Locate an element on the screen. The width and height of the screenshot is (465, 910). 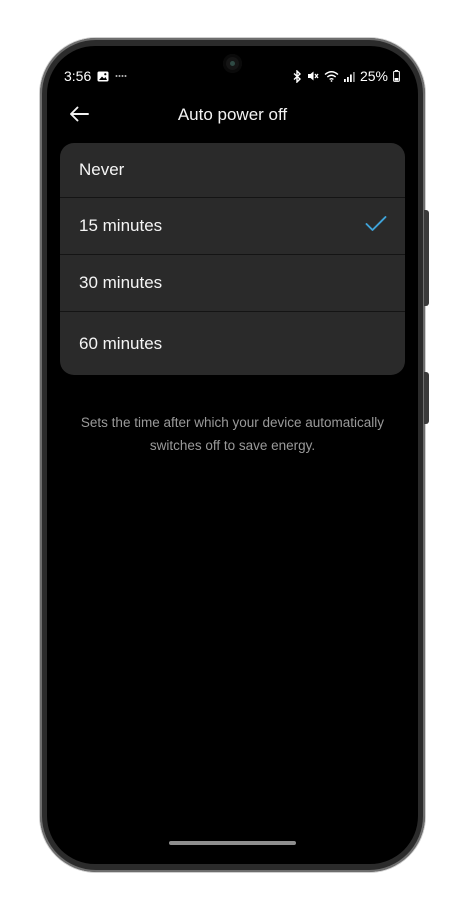
option-15-minutes: 15 minutes is located at coordinates (232, 226).